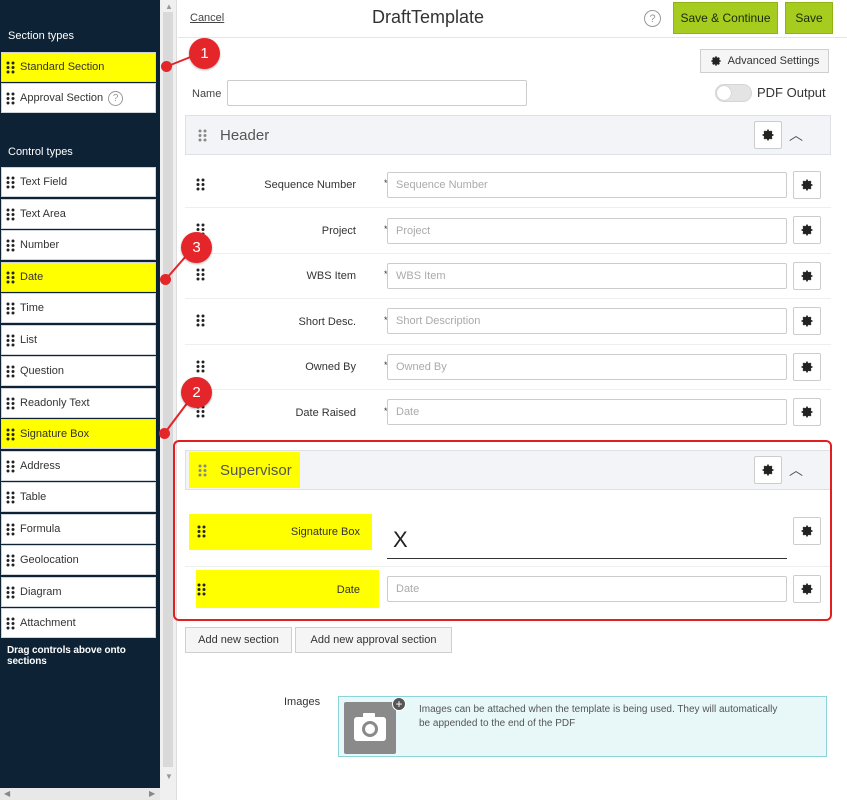 Image resolution: width=847 pixels, height=800 pixels. What do you see at coordinates (78, 245) in the screenshot?
I see `sidebar-item-number: Number` at bounding box center [78, 245].